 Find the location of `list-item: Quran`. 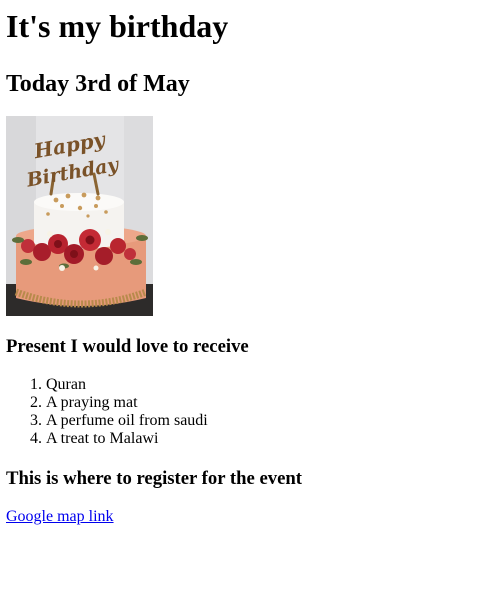

list-item: Quran is located at coordinates (261, 385).